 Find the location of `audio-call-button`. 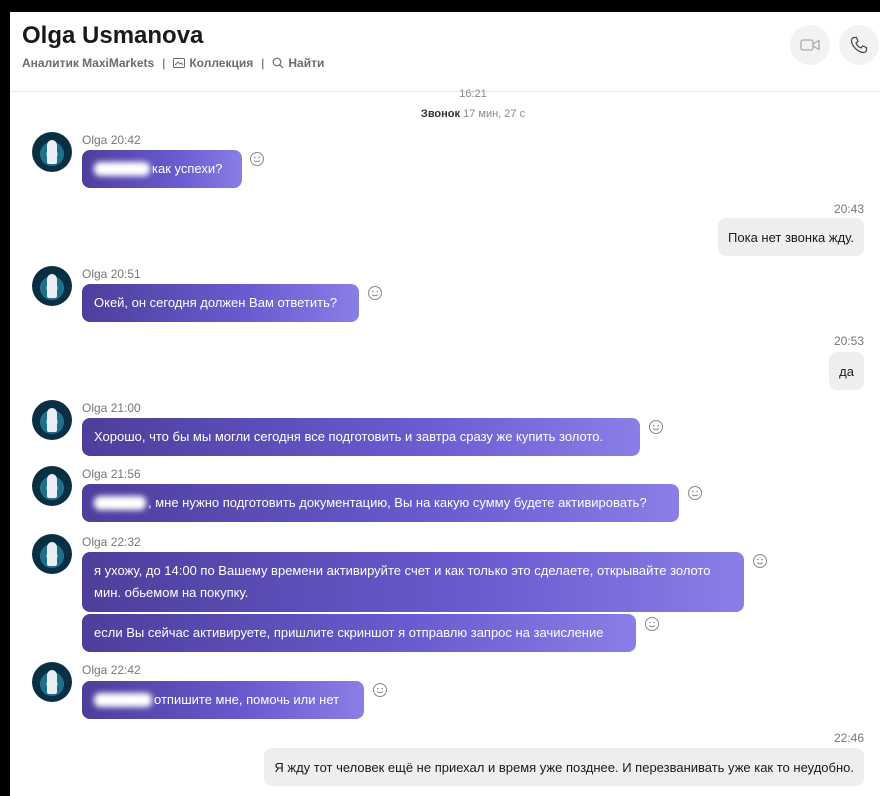

audio-call-button is located at coordinates (859, 45).